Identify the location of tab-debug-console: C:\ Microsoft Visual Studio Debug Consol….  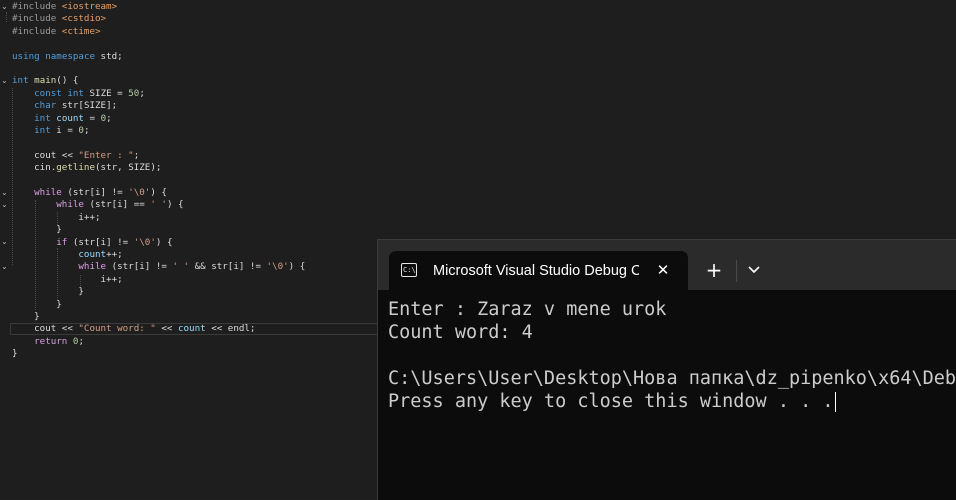
(538, 270).